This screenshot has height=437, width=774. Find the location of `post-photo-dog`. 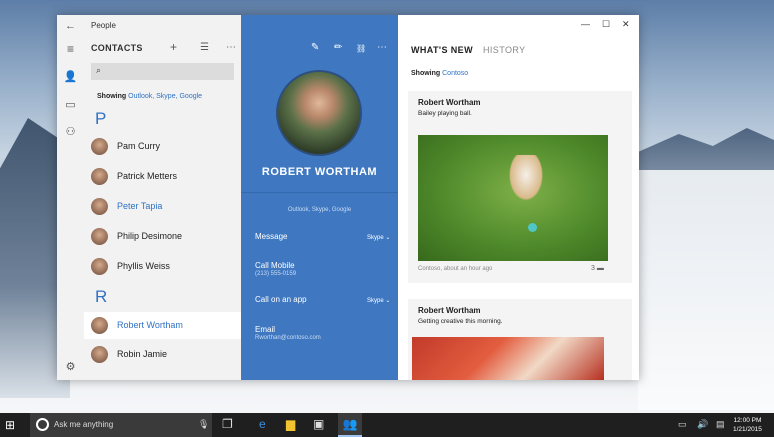

post-photo-dog is located at coordinates (513, 198).